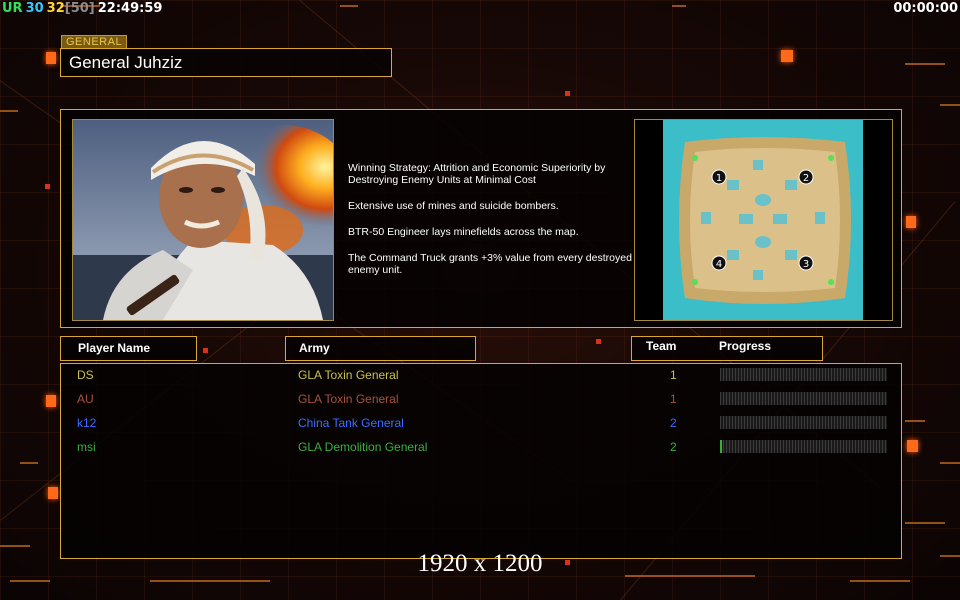 This screenshot has height=600, width=960. Describe the element at coordinates (114, 348) in the screenshot. I see `header-player-name-label: Player Name` at that location.